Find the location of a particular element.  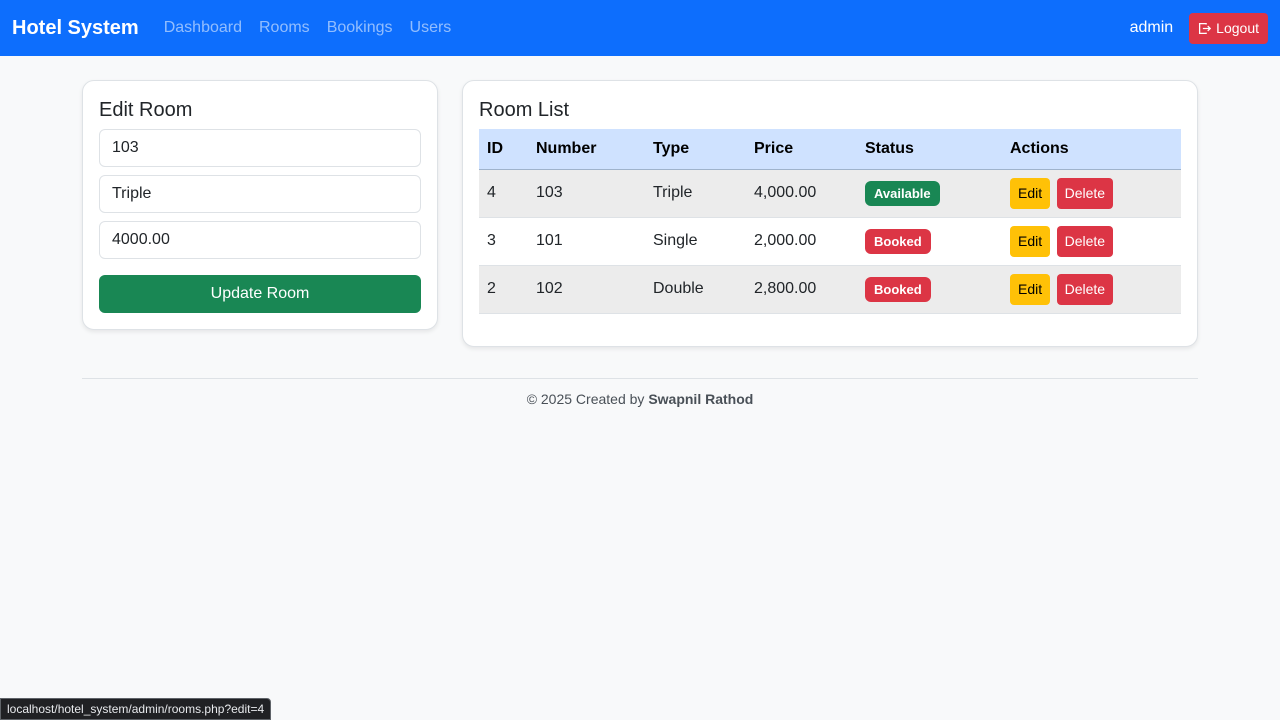

room-list-title: Room List is located at coordinates (524, 110).